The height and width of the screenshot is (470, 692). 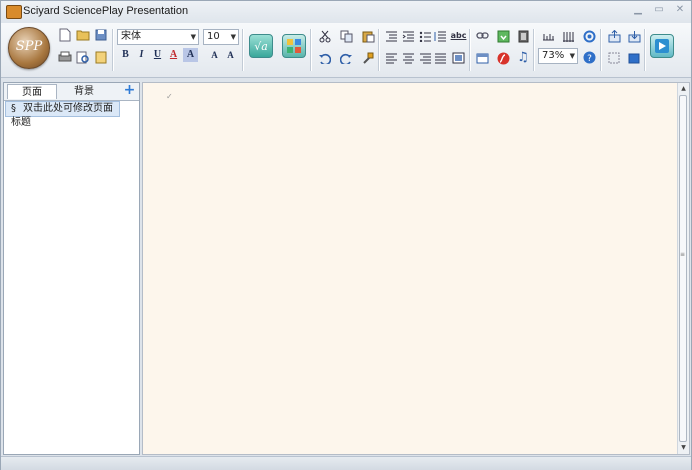 What do you see at coordinates (213, 36) in the screenshot?
I see `font-size-value: 10` at bounding box center [213, 36].